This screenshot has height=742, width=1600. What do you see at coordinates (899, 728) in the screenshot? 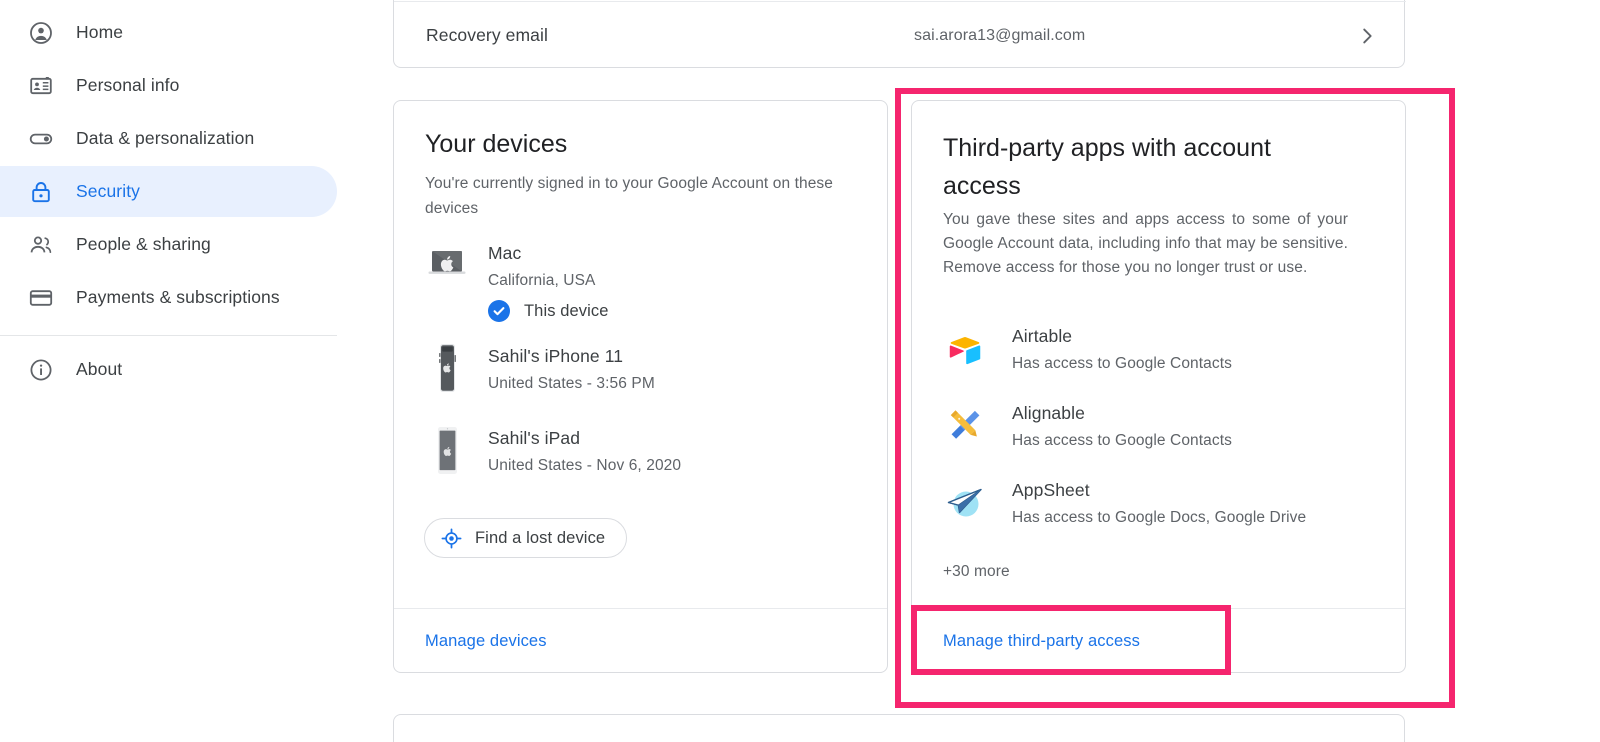
I see `next-section-card` at bounding box center [899, 728].